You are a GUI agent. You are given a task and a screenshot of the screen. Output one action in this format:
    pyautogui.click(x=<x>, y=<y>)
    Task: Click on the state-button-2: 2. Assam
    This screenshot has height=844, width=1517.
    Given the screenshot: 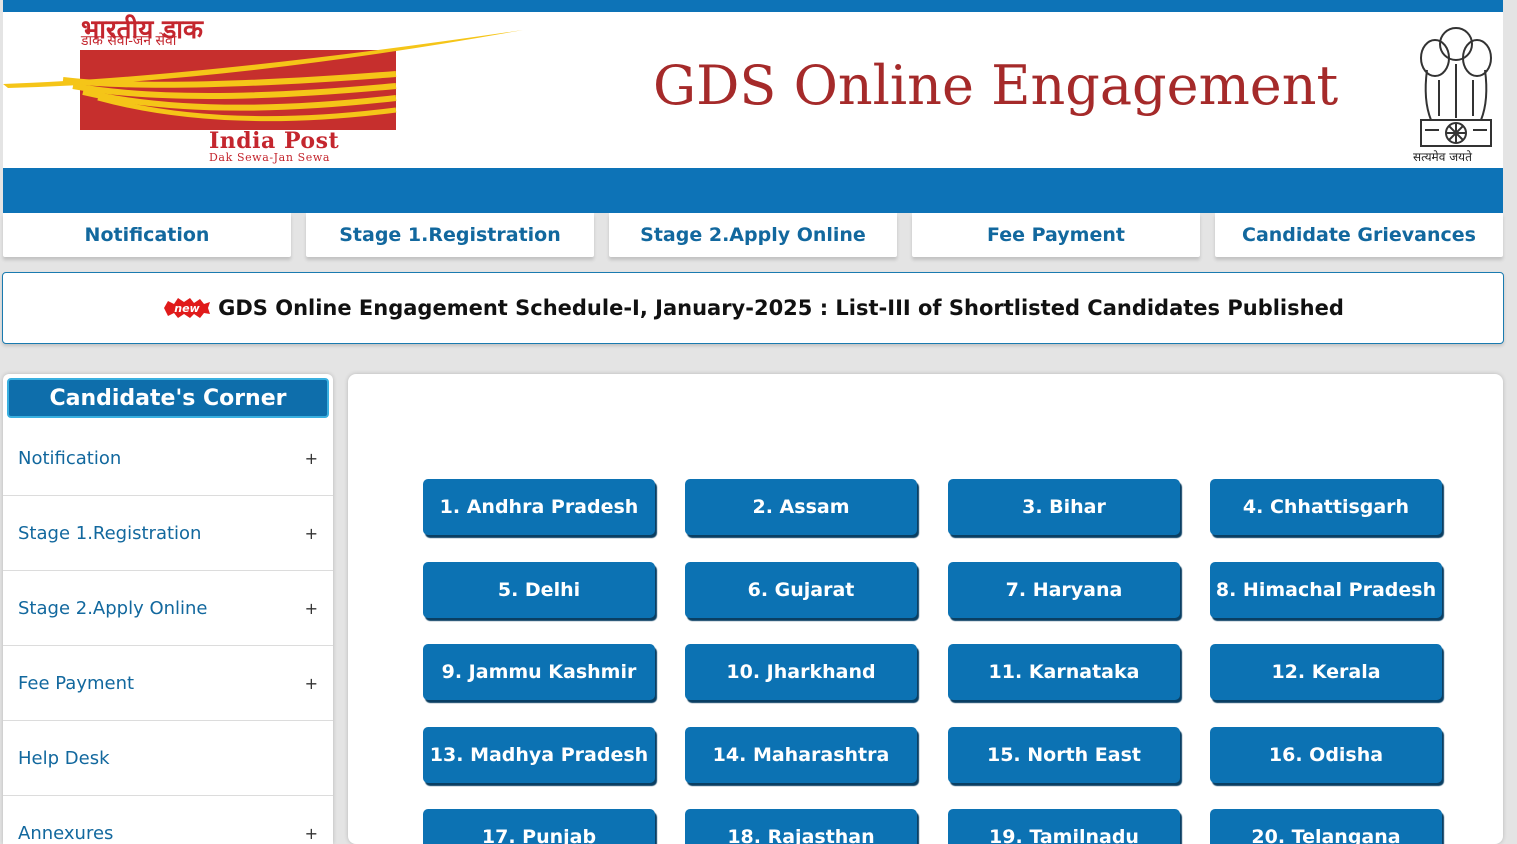 What is the action you would take?
    pyautogui.click(x=801, y=507)
    